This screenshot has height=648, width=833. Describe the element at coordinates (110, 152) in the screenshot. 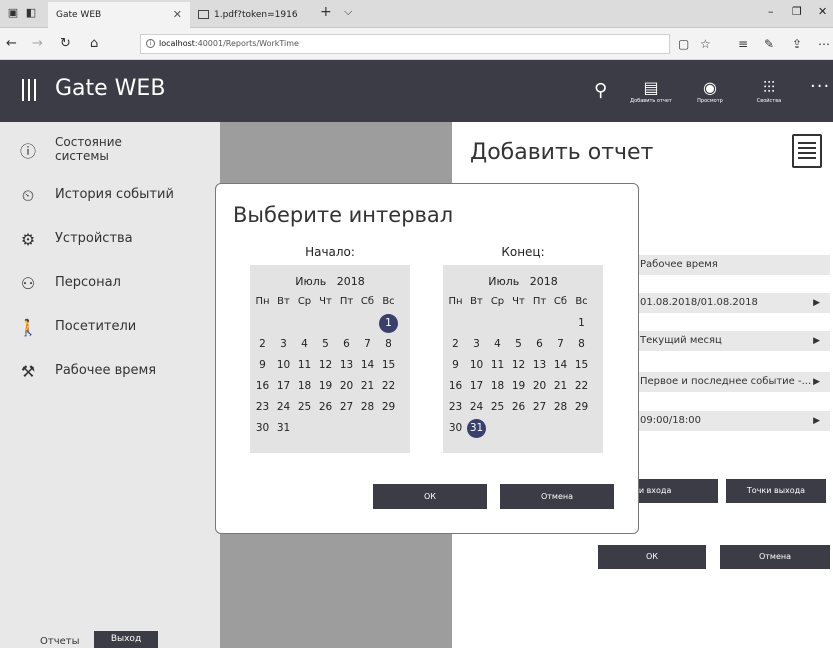

I see `sidebar-item-system-status: ⓘ Состояние системы` at that location.